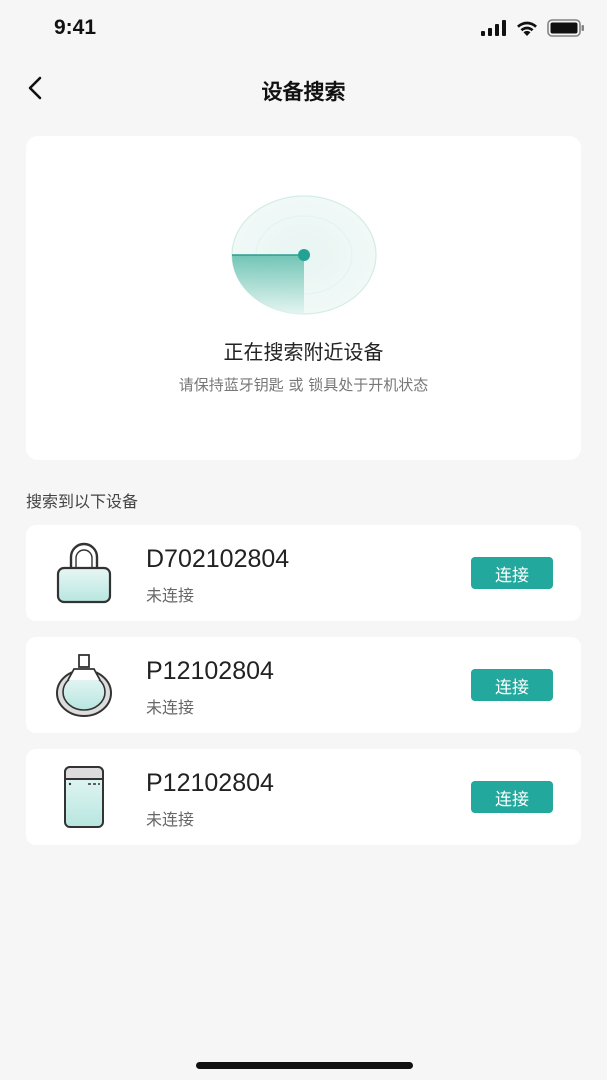  I want to click on home-indicator, so click(304, 1065).